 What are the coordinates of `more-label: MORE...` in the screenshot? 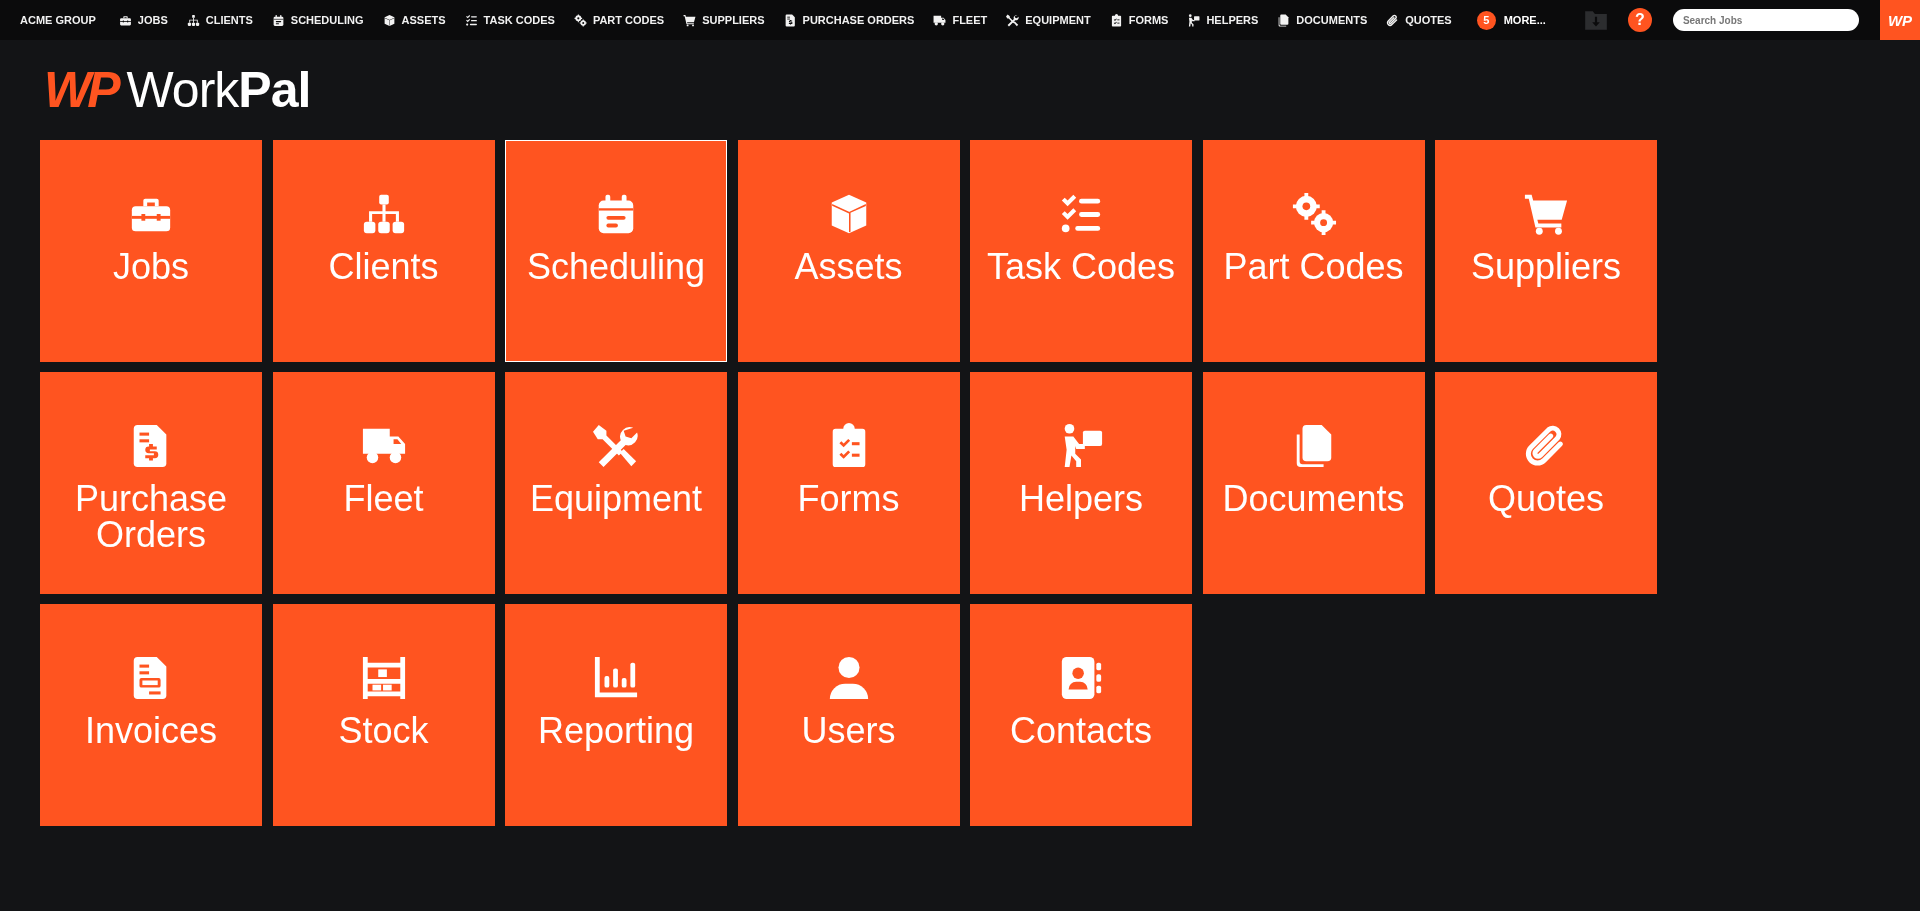 It's located at (1524, 20).